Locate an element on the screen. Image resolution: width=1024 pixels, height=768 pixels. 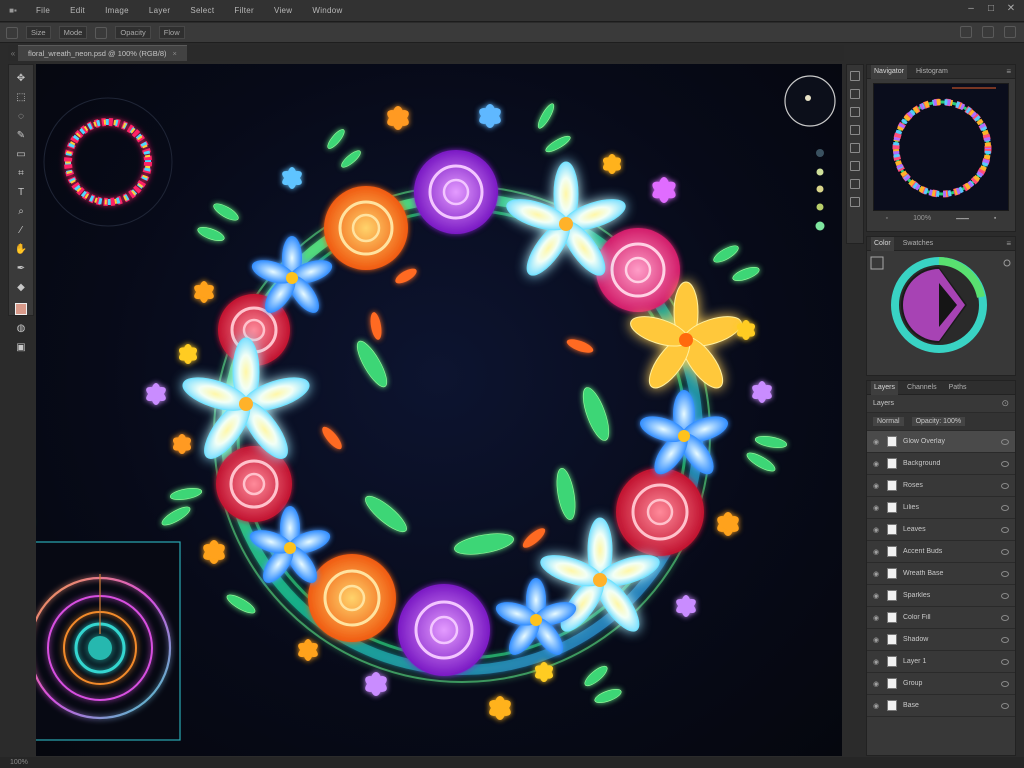
layers-menu-icon: ⊙ is located at coordinates (1005, 403).